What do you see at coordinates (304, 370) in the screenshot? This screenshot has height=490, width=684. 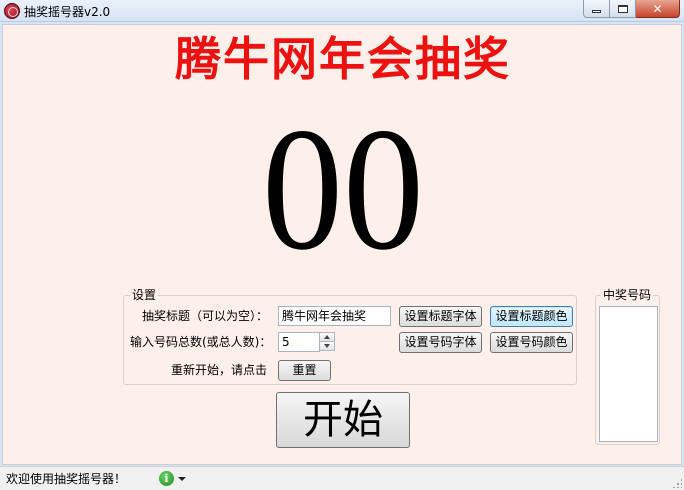 I see `reset-button: 重置` at bounding box center [304, 370].